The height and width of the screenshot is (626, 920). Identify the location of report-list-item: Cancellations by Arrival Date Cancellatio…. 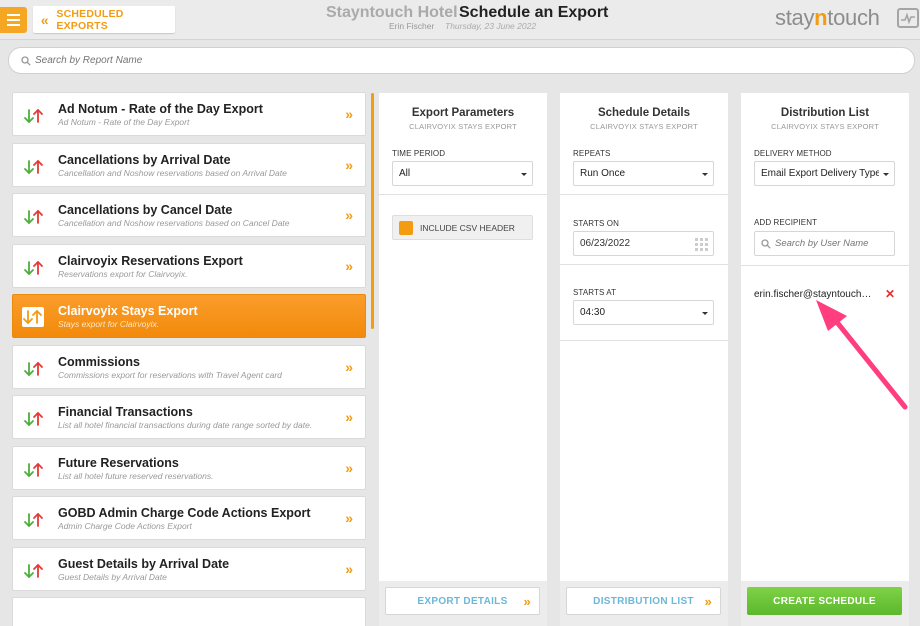
(189, 164).